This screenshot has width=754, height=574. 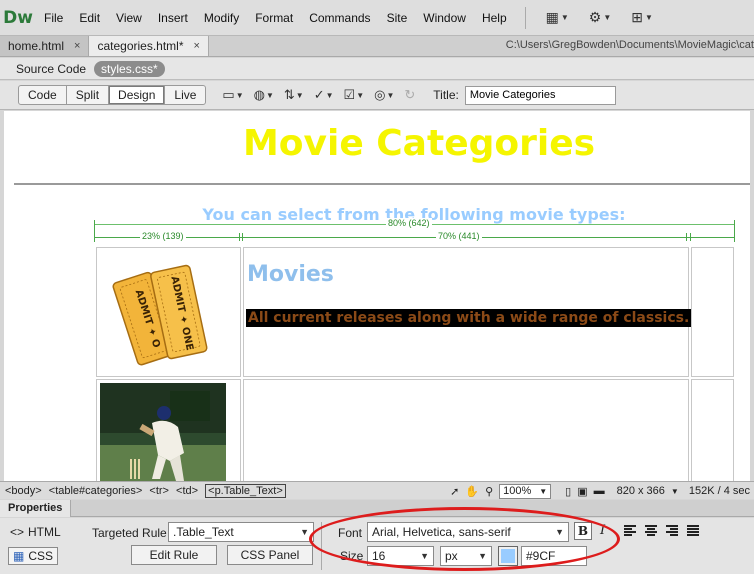 What do you see at coordinates (51, 69) in the screenshot?
I see `source-code-link: Source Code` at bounding box center [51, 69].